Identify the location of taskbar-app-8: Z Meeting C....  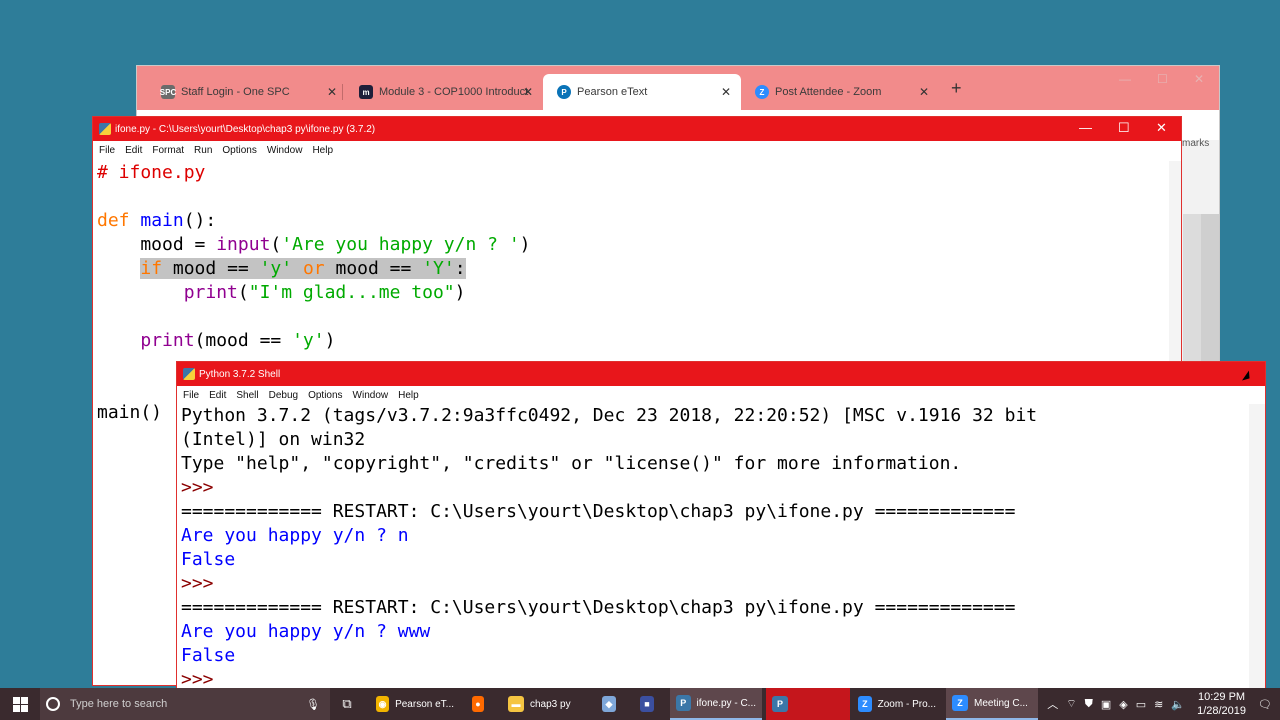
(992, 704).